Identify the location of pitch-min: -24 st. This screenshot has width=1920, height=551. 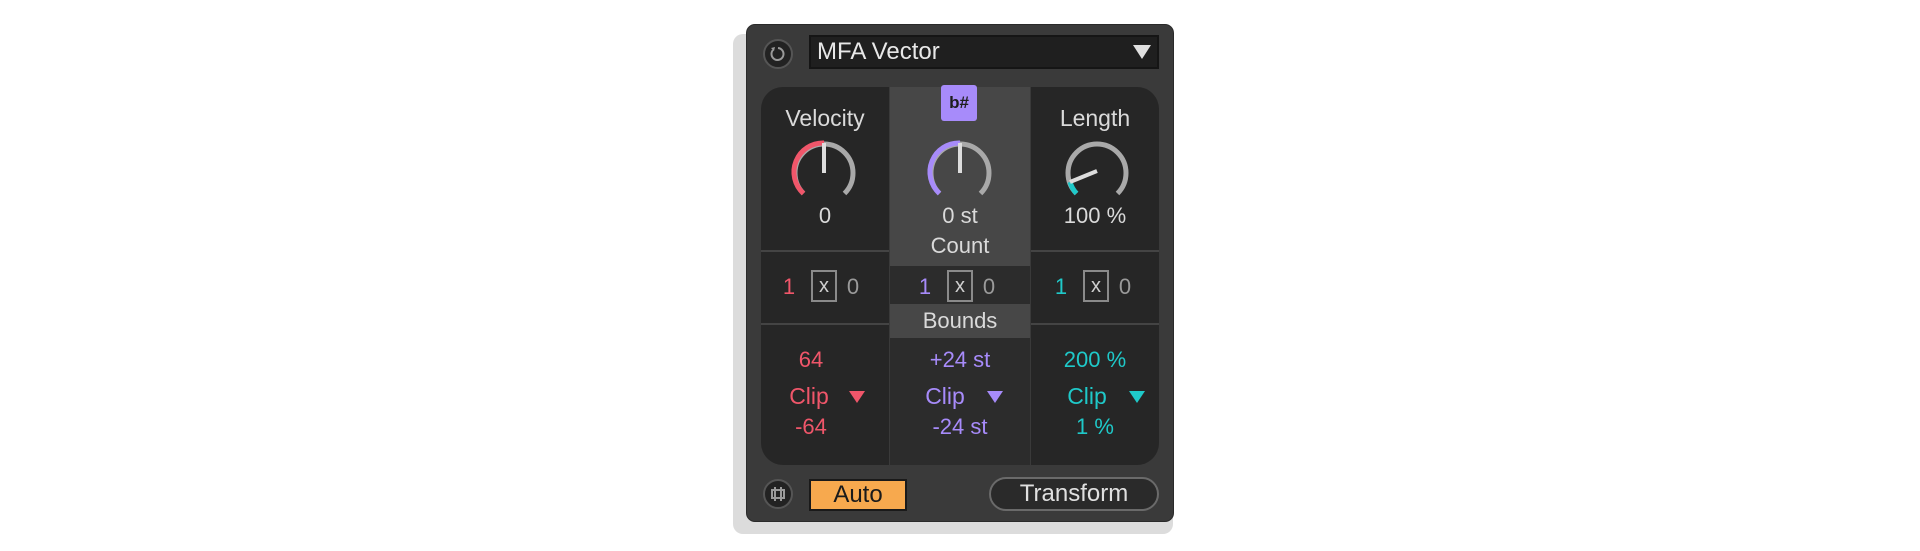
(960, 427).